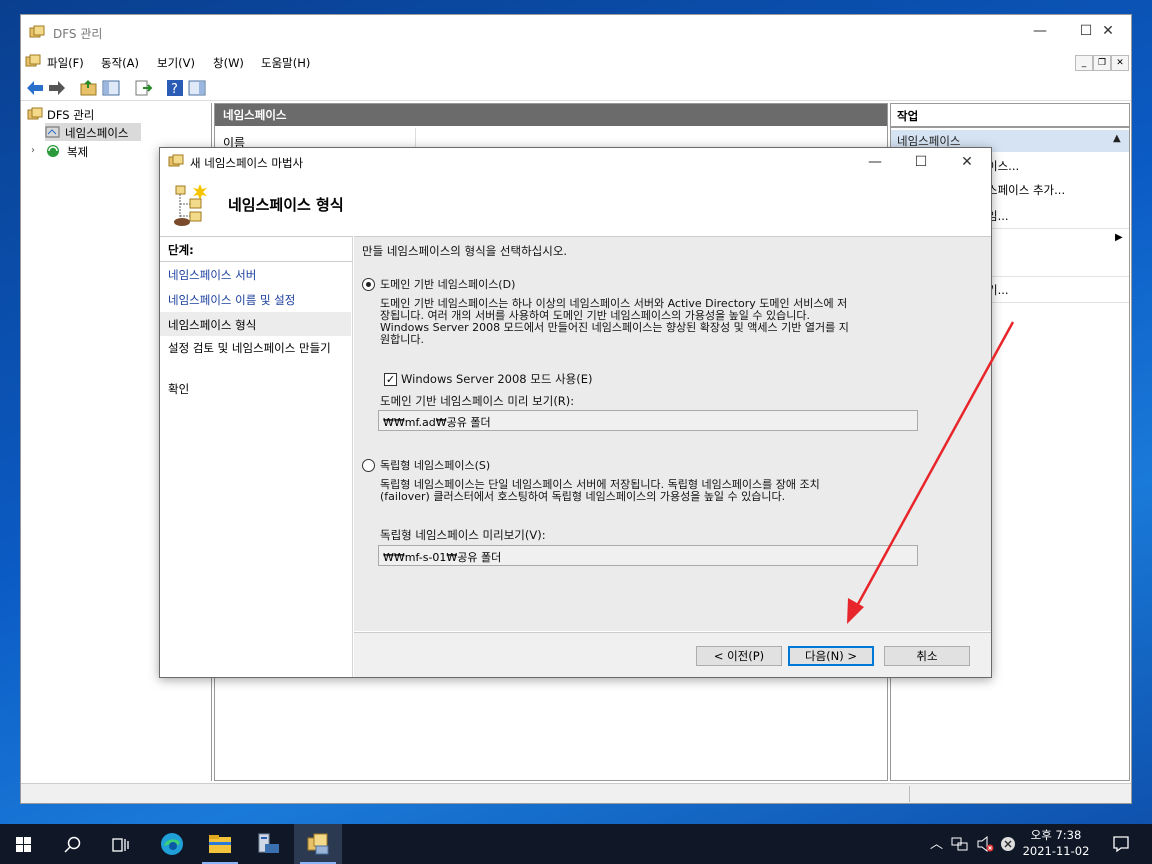  What do you see at coordinates (1119, 237) in the screenshot?
I see `submenu-arrow-icon: ▶` at bounding box center [1119, 237].